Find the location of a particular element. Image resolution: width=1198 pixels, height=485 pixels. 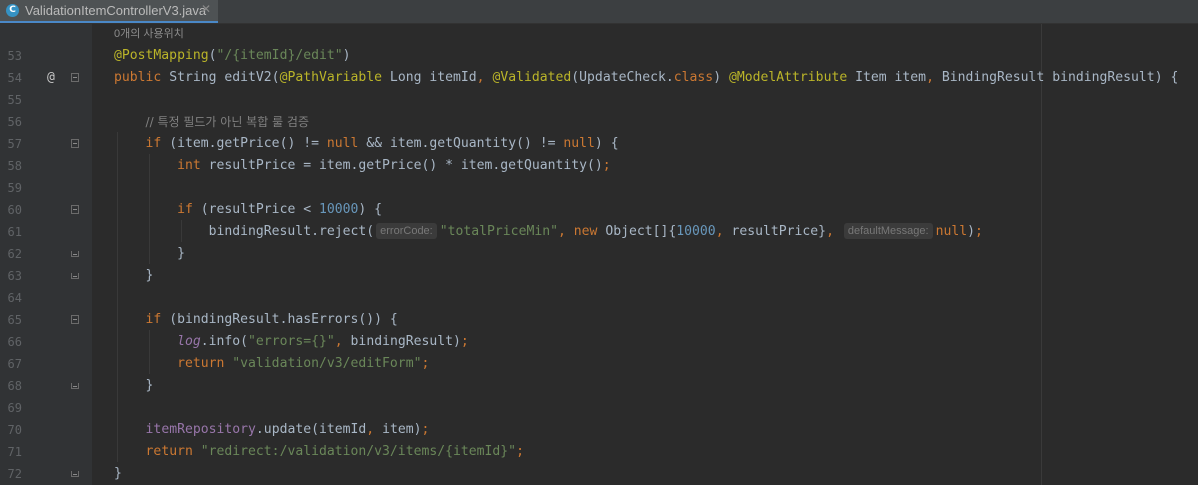

line-number: 56 is located at coordinates (11, 122).